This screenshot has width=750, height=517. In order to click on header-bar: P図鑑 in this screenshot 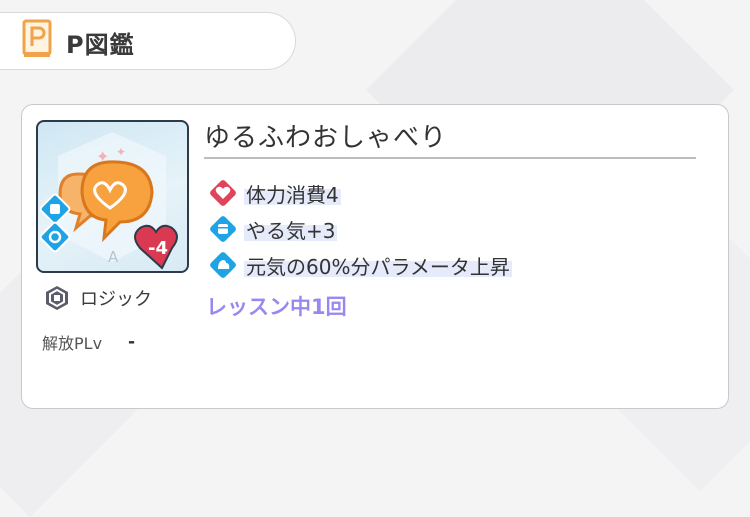, I will do `click(148, 41)`.